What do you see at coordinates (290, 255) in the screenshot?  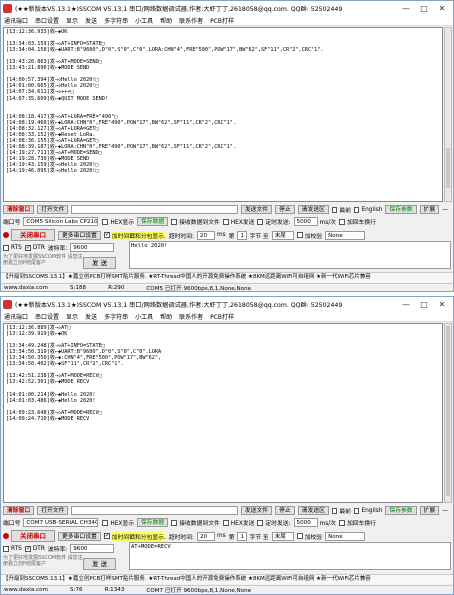 I see `send-input: Hello 2020!` at bounding box center [290, 255].